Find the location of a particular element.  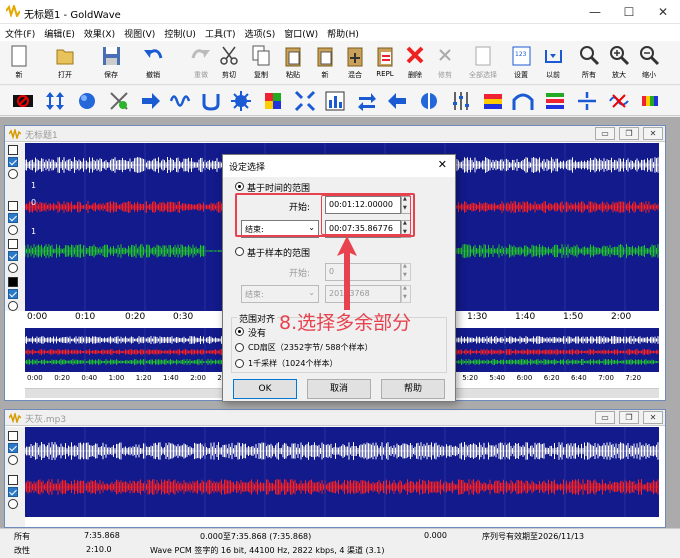

toolbar-button-trim: 修剪 is located at coordinates (445, 63).